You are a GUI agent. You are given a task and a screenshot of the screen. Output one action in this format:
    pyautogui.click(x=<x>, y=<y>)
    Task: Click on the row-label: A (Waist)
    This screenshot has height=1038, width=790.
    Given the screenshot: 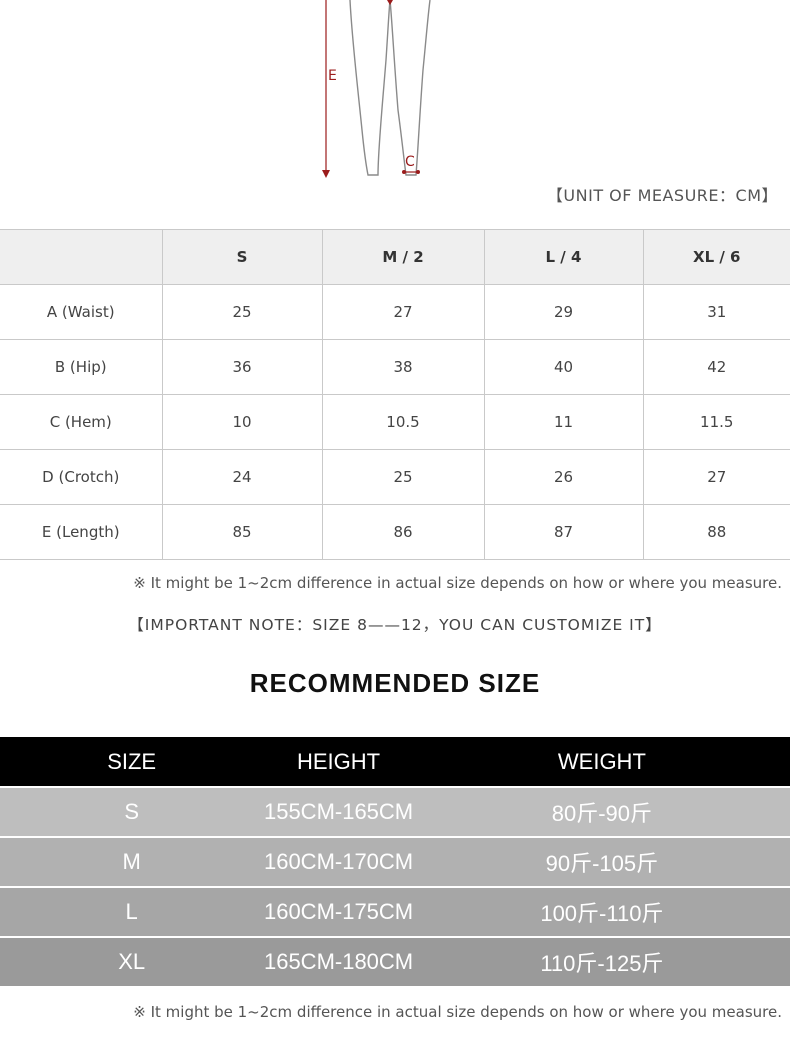 What is the action you would take?
    pyautogui.click(x=81, y=312)
    